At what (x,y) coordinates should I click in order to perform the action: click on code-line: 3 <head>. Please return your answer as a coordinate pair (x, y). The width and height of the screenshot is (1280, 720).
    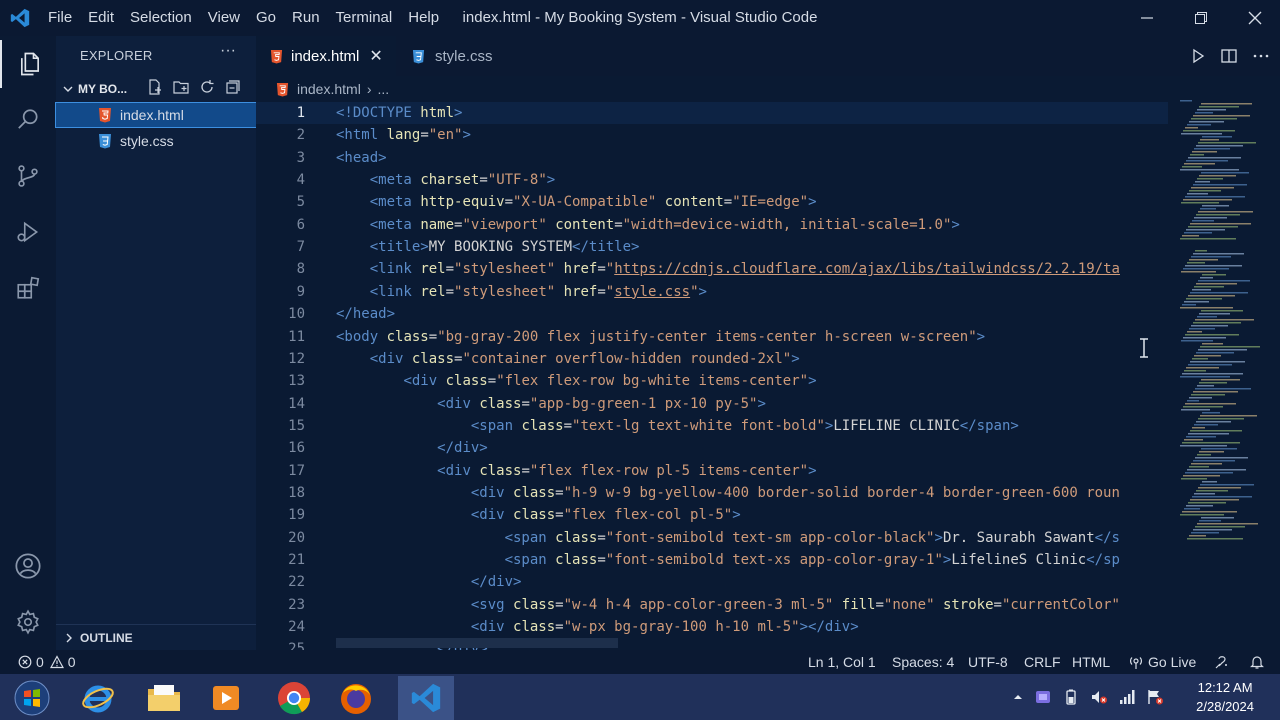
    Looking at the image, I should click on (712, 158).